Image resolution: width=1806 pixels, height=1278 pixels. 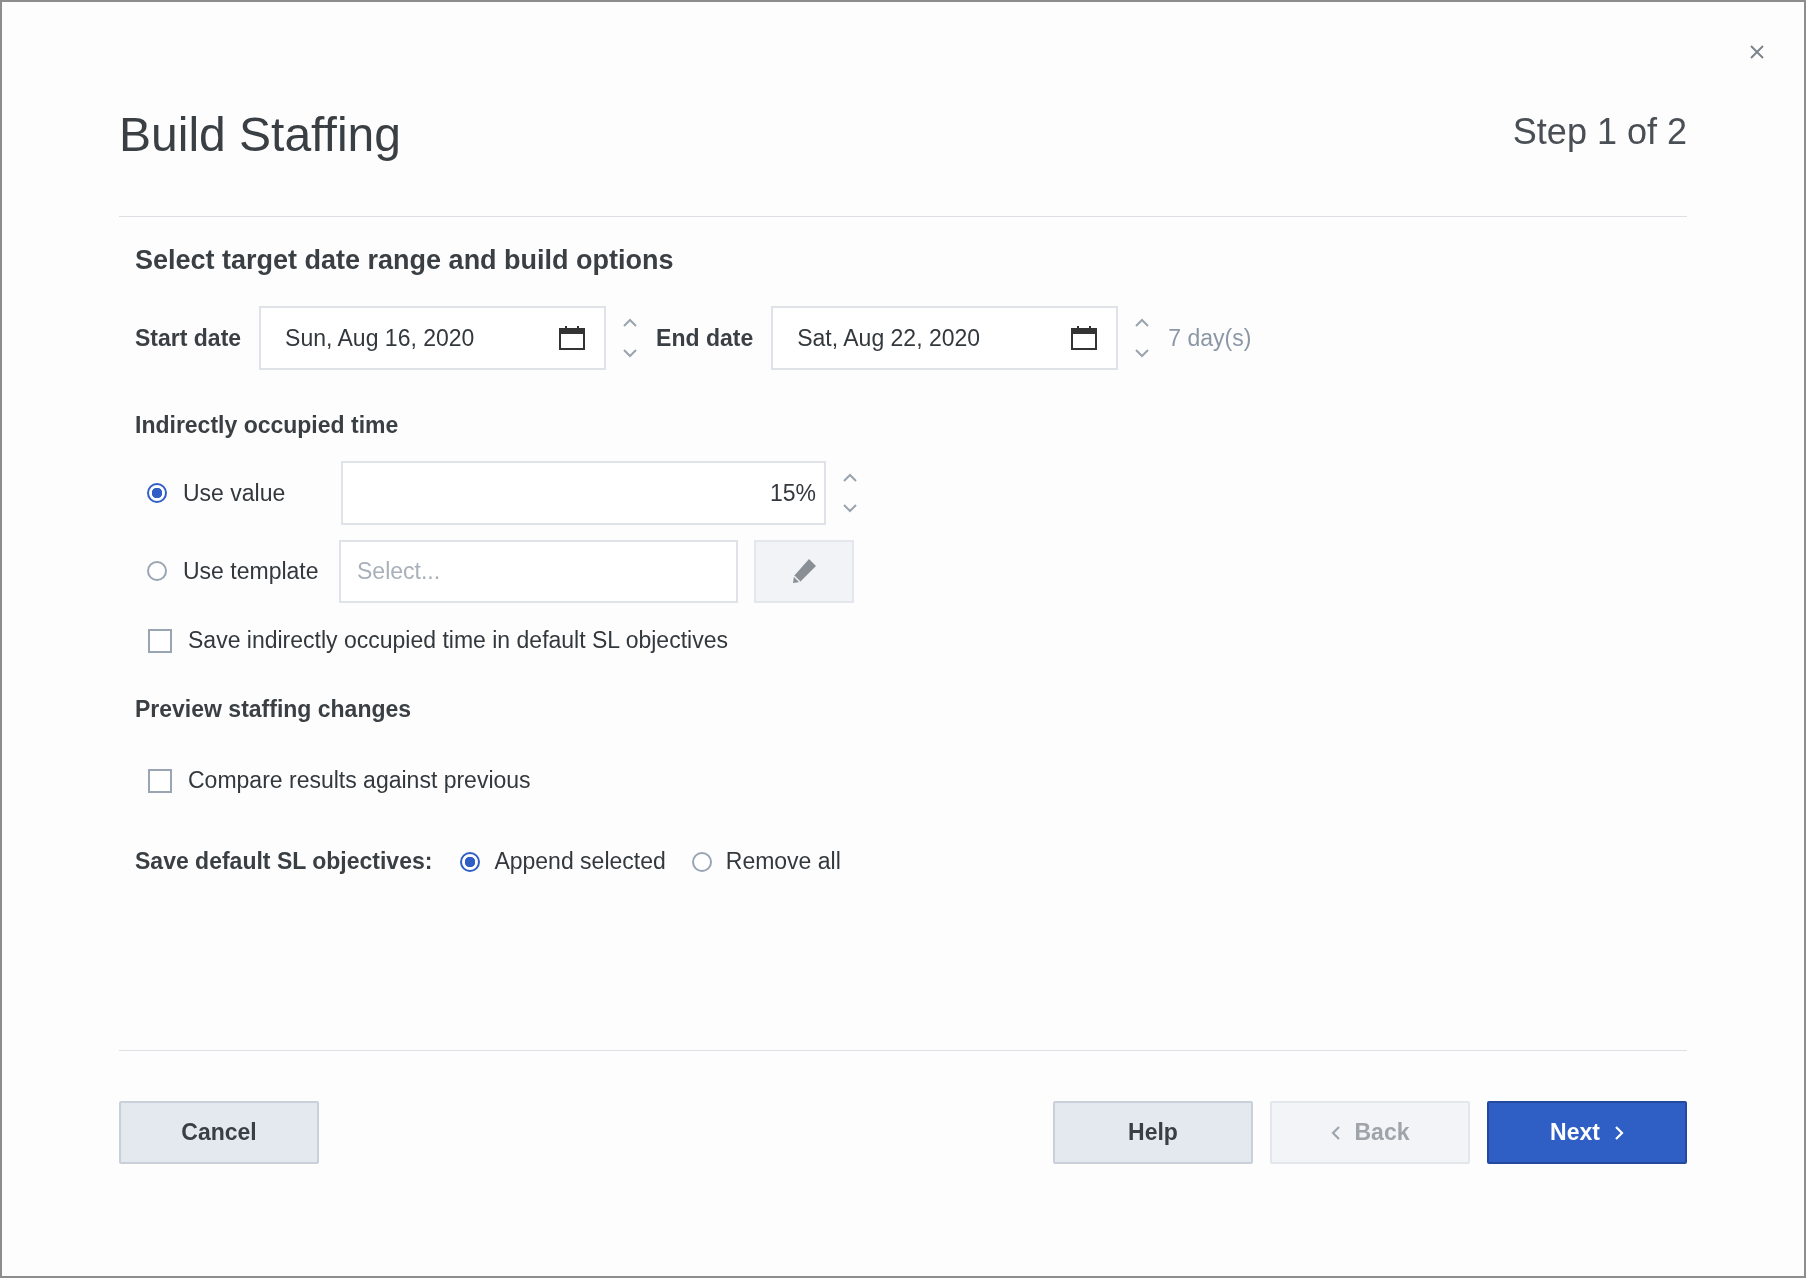 What do you see at coordinates (1599, 132) in the screenshot?
I see `step-indicator: Step 1 of 2` at bounding box center [1599, 132].